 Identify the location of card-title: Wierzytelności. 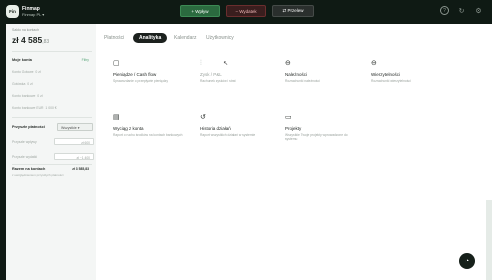
(386, 74).